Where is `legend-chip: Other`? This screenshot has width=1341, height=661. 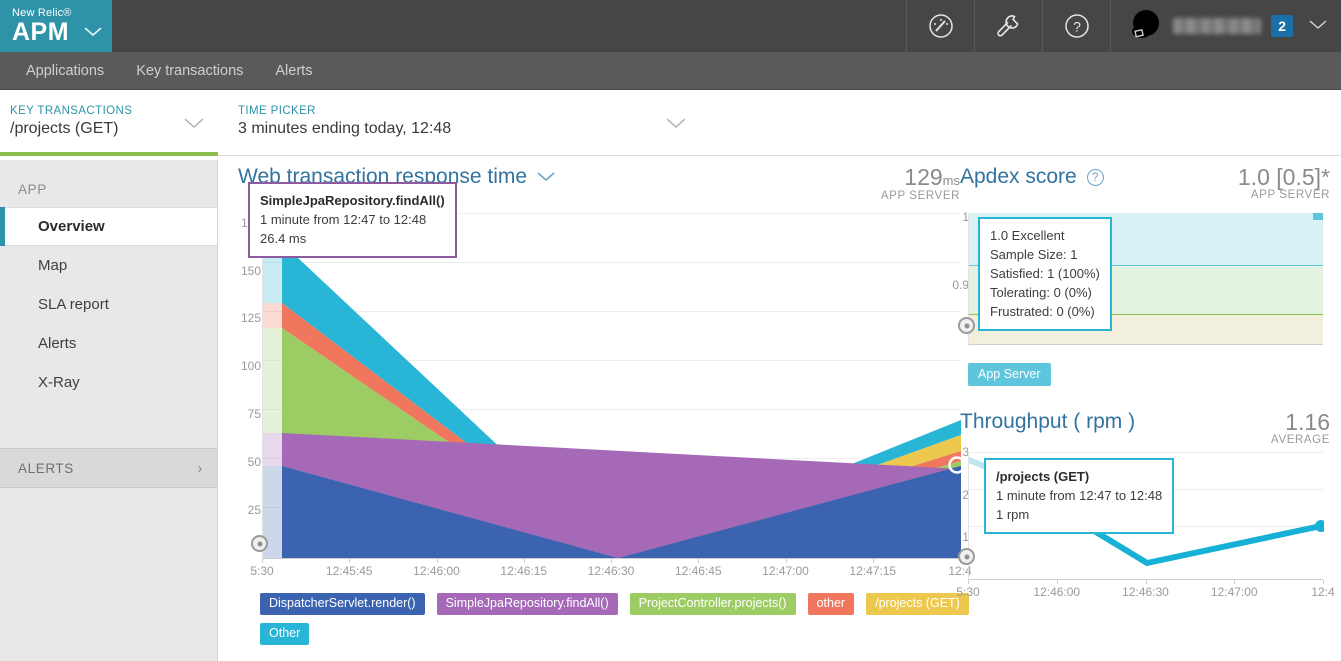 legend-chip: Other is located at coordinates (285, 634).